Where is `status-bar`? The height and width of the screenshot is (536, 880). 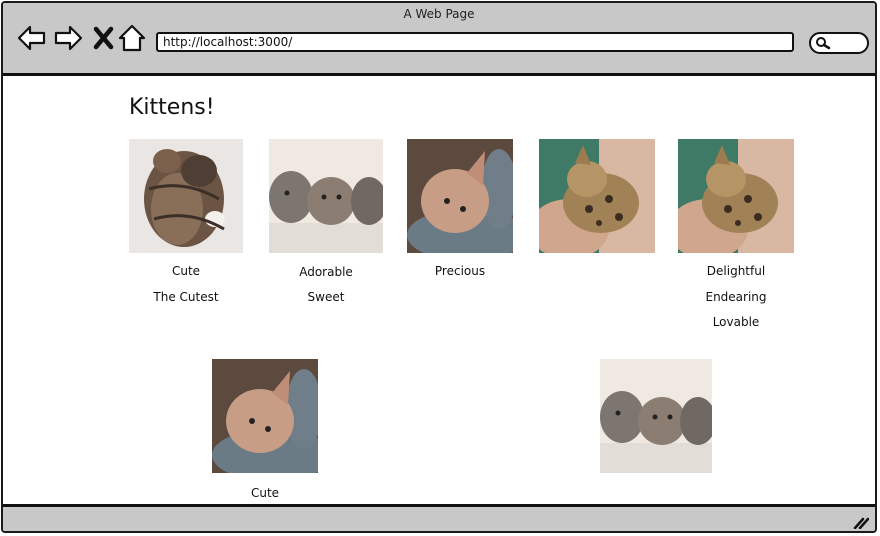 status-bar is located at coordinates (439, 517).